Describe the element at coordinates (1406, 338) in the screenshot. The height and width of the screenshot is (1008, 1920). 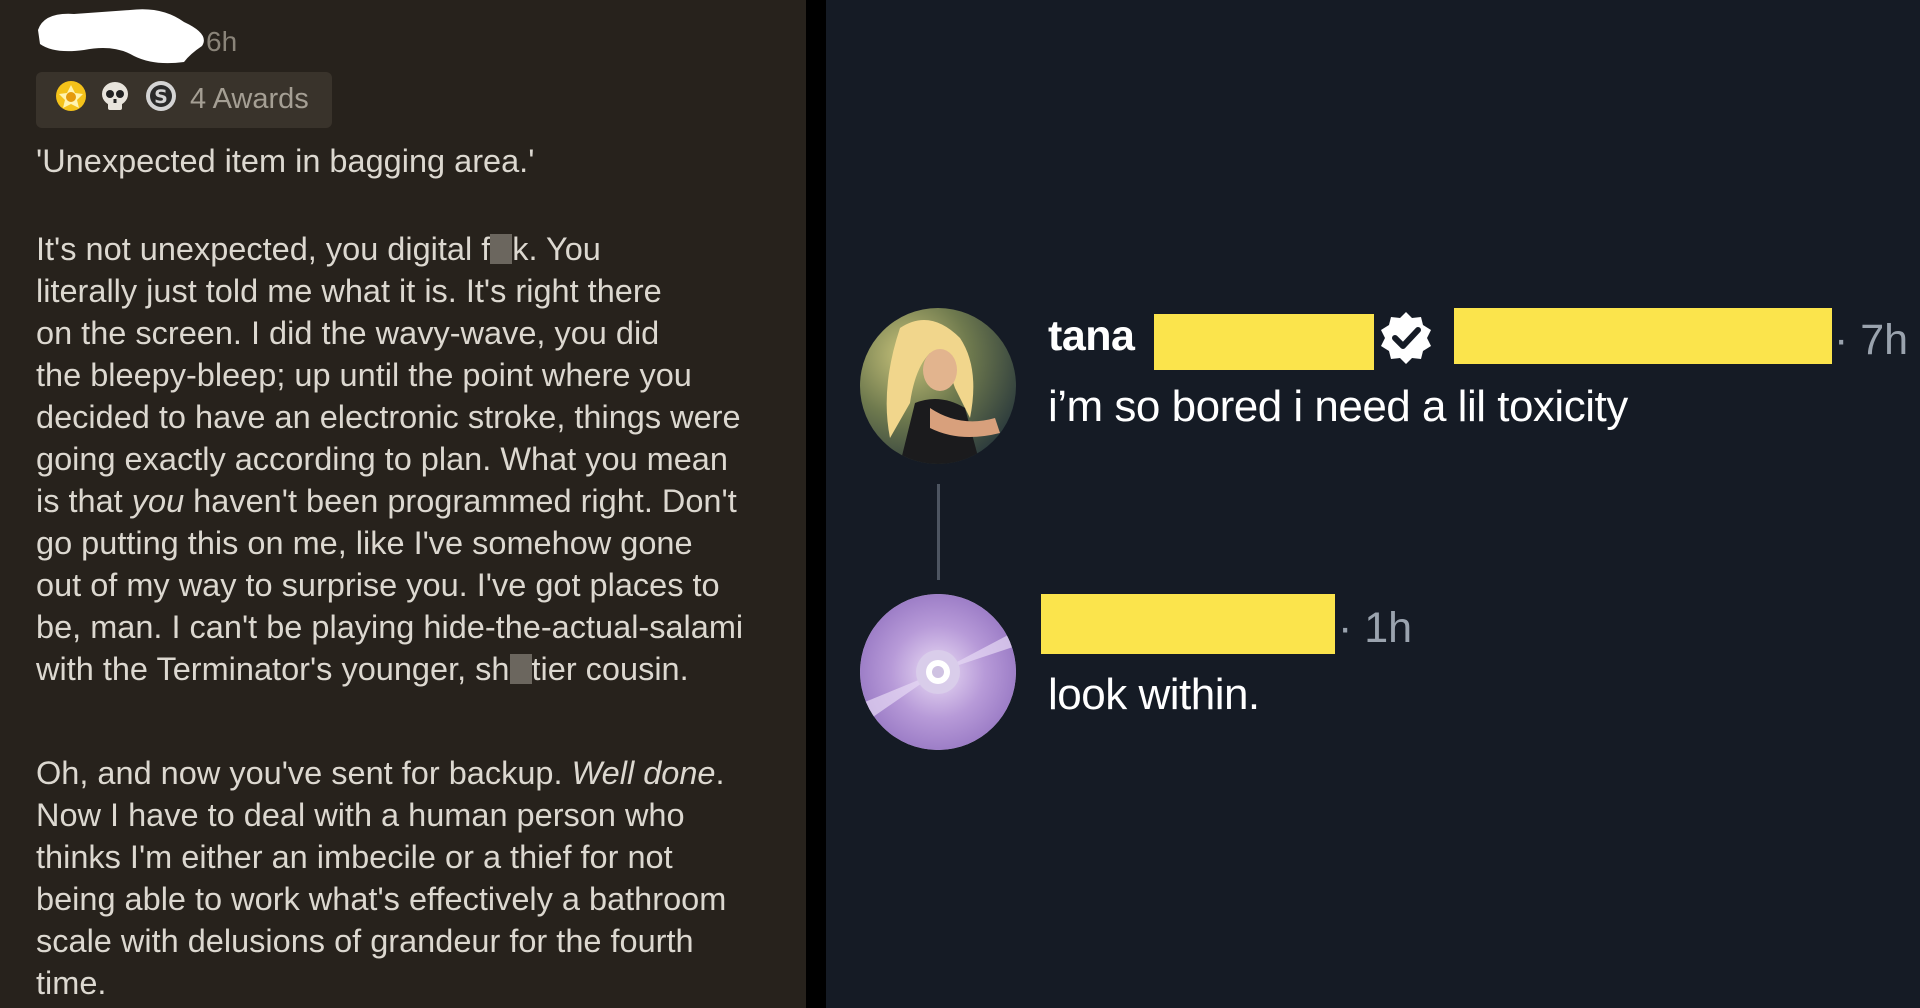
I see `verified-badge-icon` at that location.